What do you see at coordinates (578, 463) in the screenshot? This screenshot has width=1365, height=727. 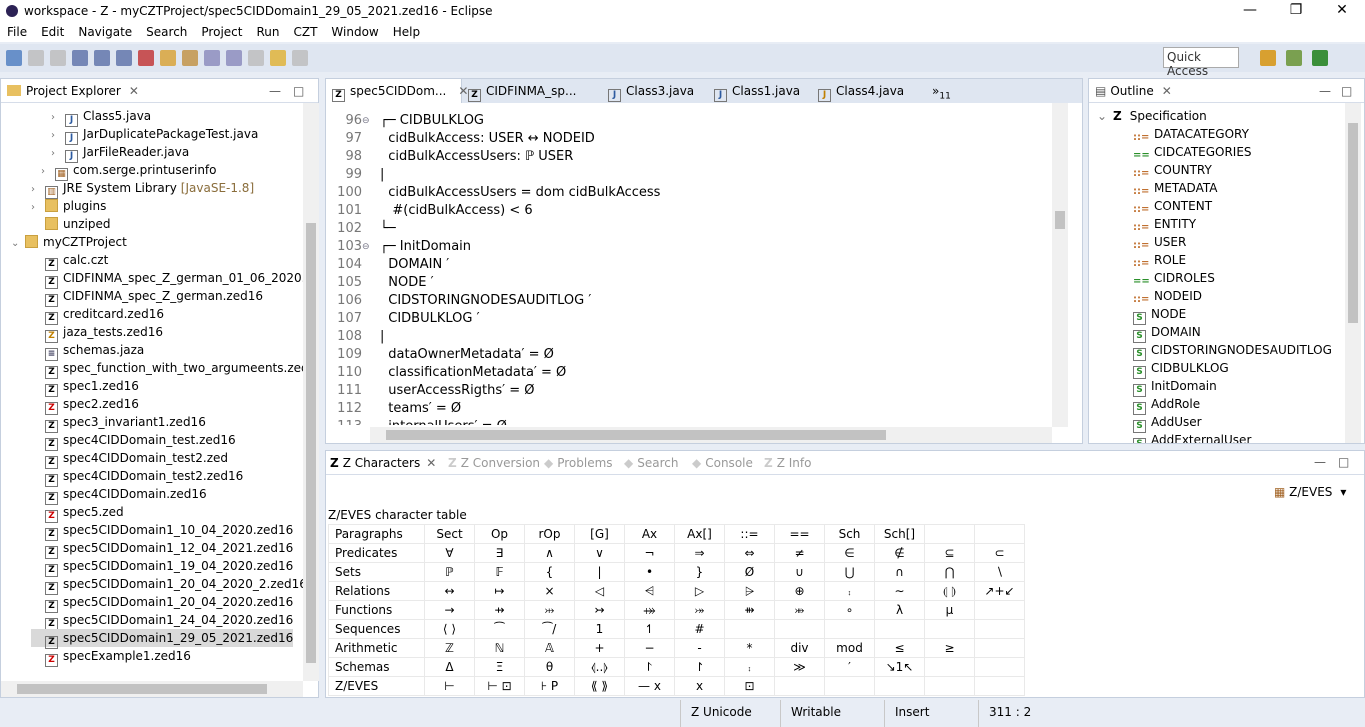 I see `bottom-tab: ◆ Problems` at bounding box center [578, 463].